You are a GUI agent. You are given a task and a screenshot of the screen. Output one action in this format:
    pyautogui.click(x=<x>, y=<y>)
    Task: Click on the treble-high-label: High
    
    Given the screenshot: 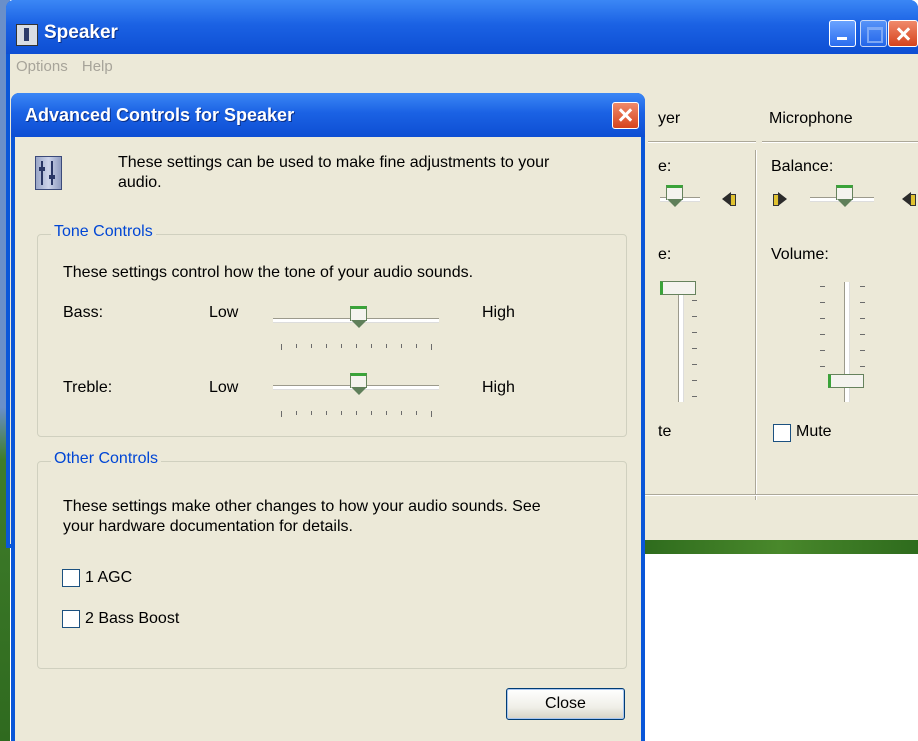 What is the action you would take?
    pyautogui.click(x=498, y=387)
    